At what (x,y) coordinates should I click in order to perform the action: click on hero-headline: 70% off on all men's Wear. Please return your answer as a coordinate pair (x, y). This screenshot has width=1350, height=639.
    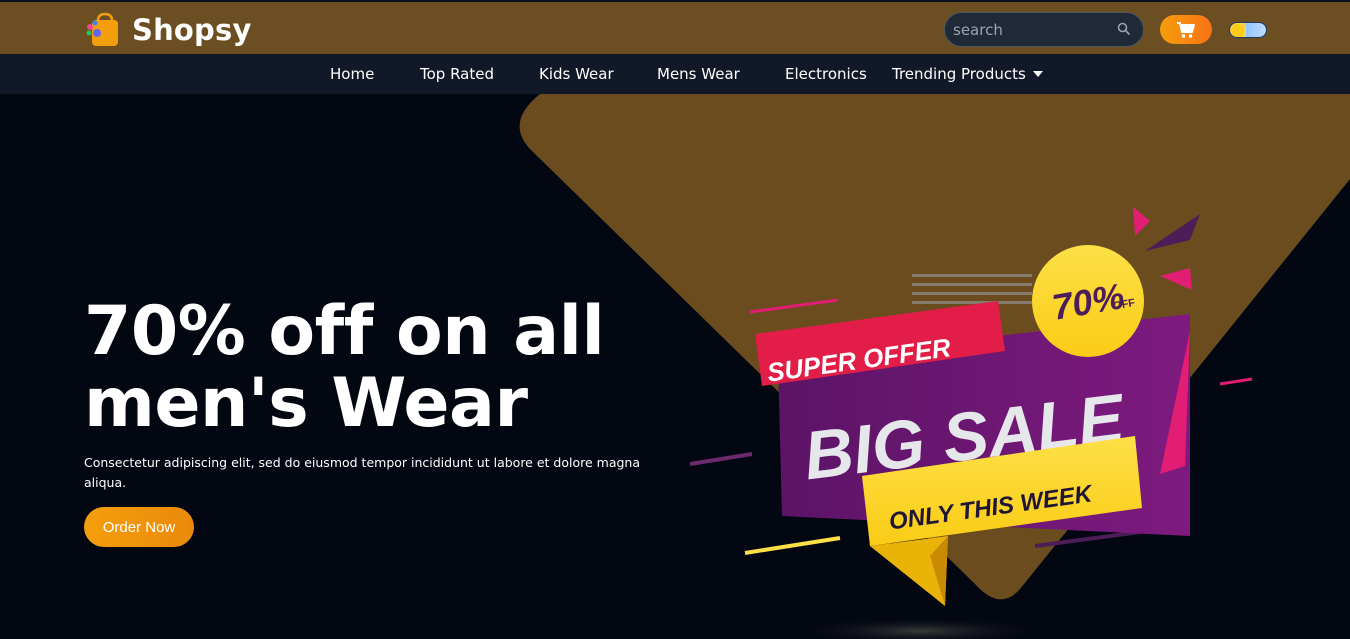
    Looking at the image, I should click on (344, 367).